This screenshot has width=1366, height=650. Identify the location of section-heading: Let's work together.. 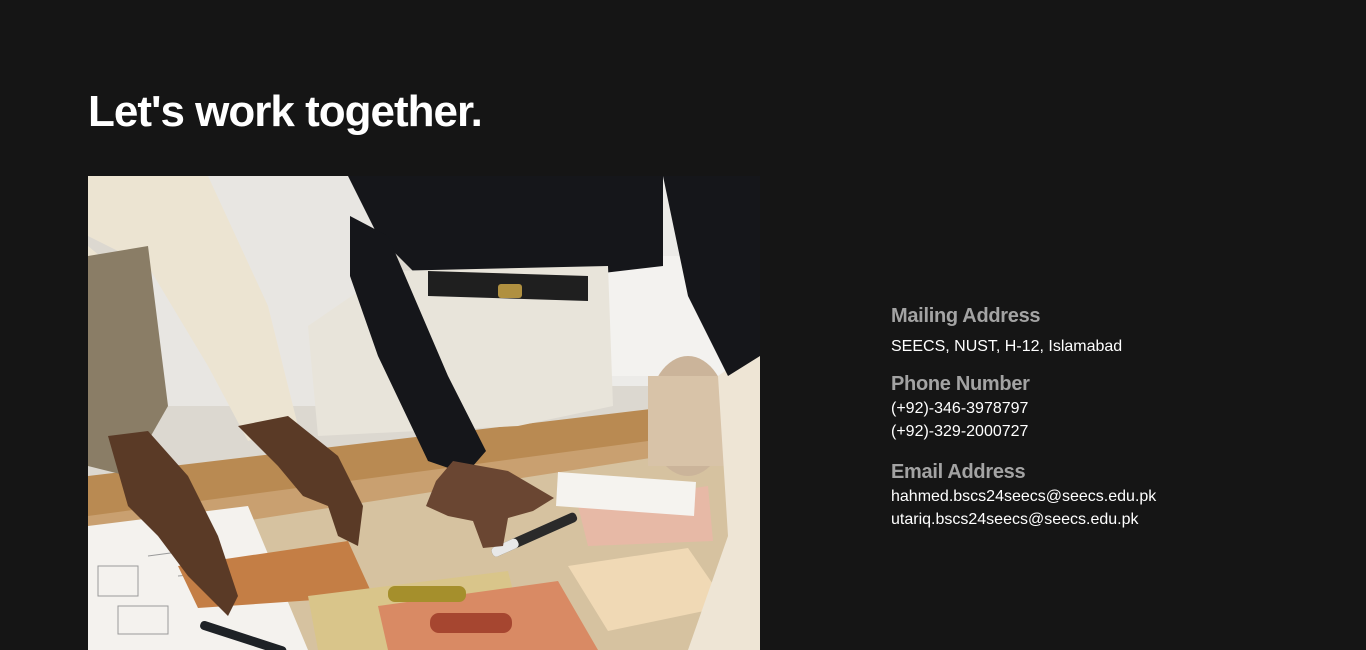
(285, 111).